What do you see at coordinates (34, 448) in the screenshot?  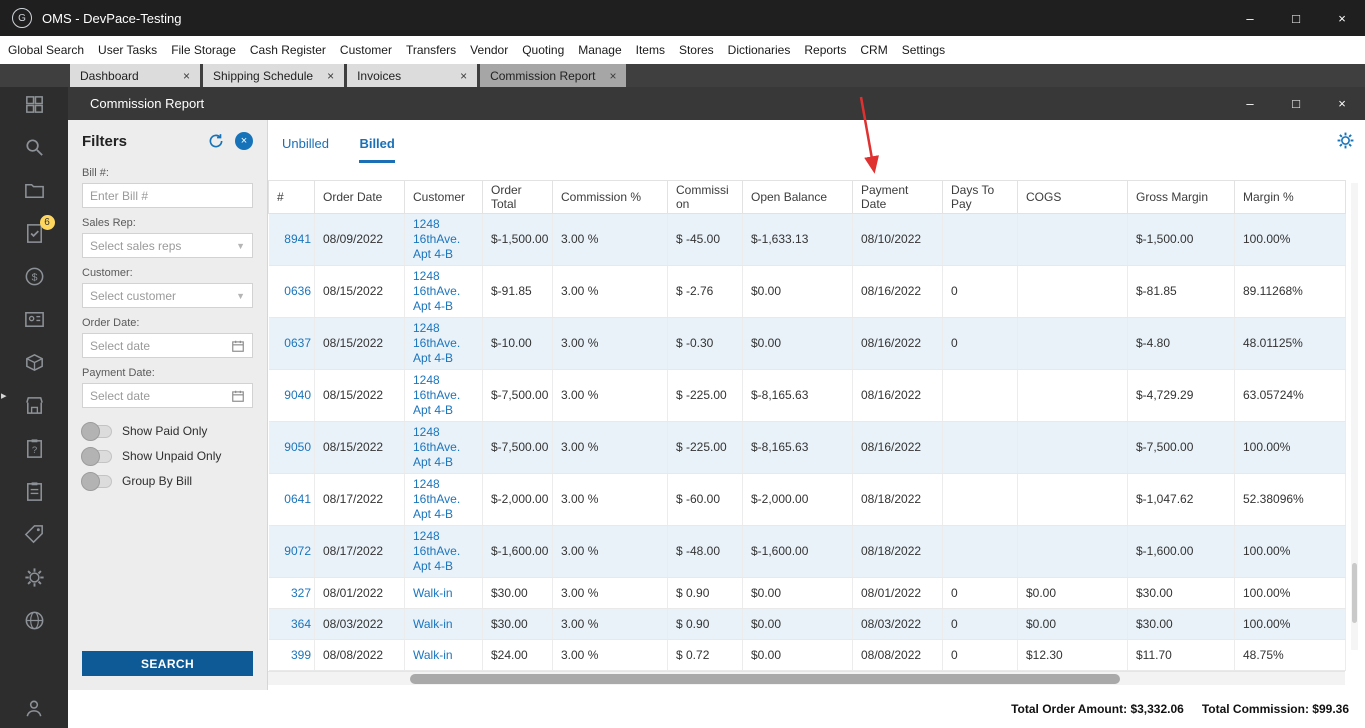 I see `help-clipboard-icon: ?` at bounding box center [34, 448].